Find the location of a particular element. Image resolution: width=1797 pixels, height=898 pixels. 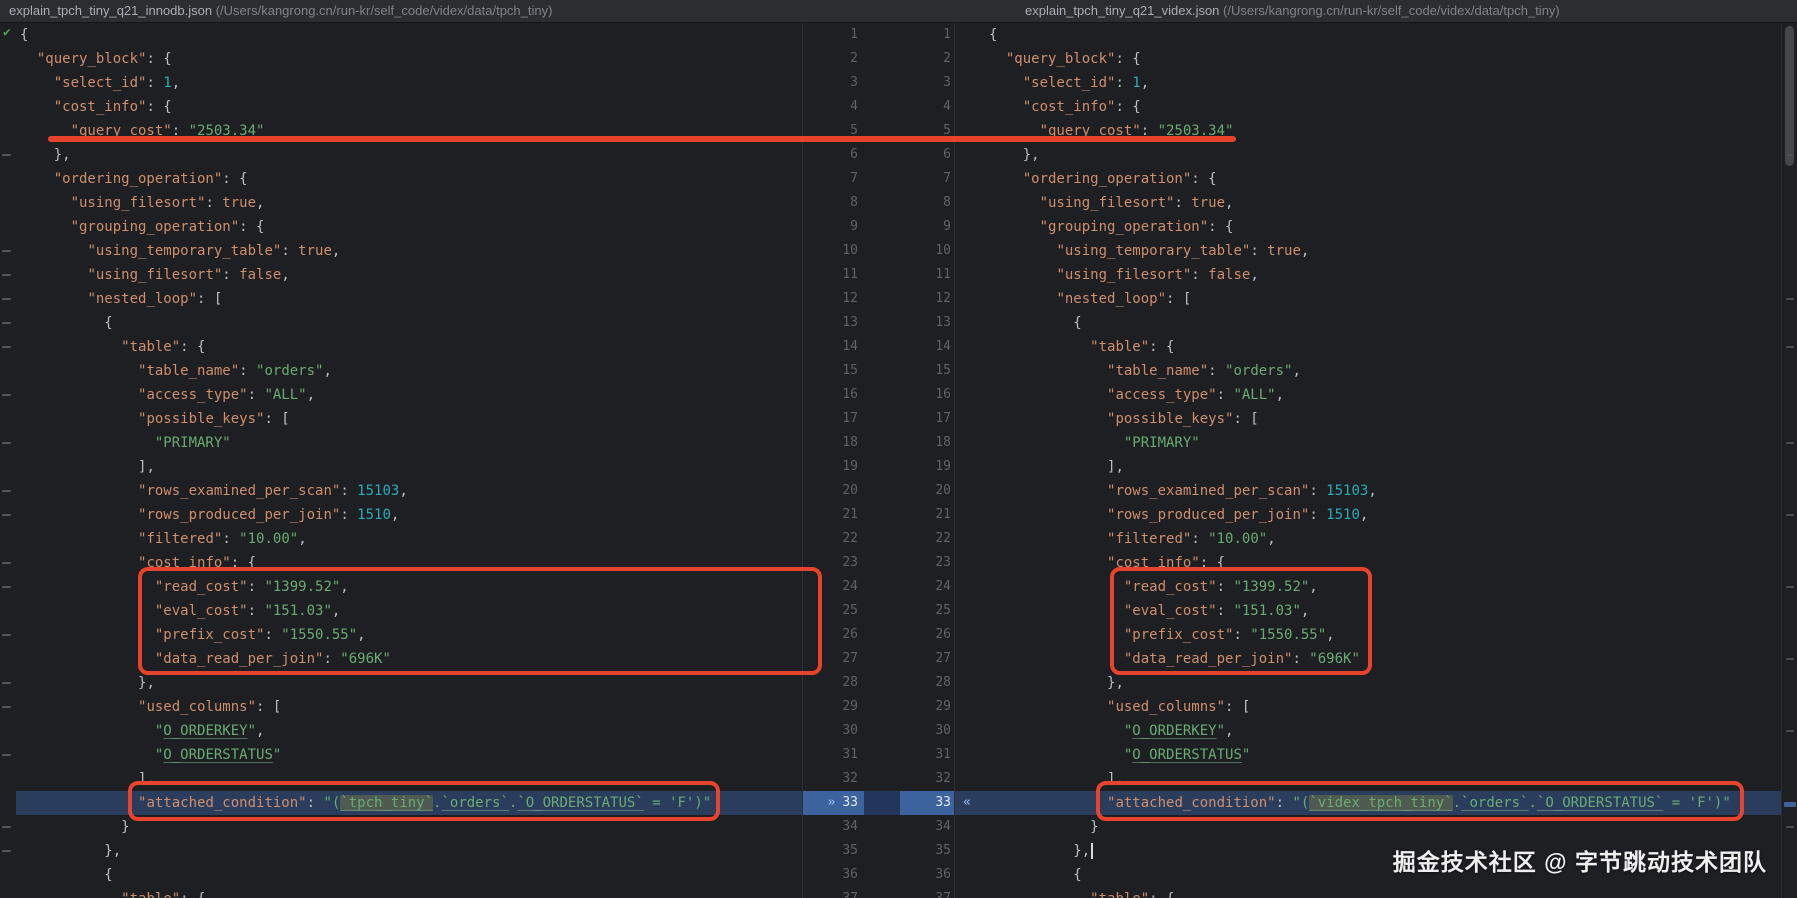

code-token: "PRIMARY" is located at coordinates (192, 443).